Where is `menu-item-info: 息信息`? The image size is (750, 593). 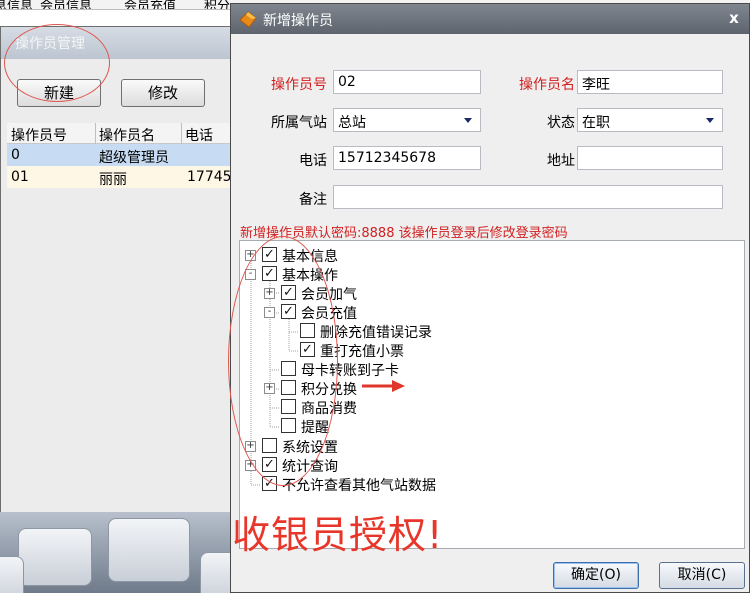
menu-item-info: 息信息 is located at coordinates (16, 4).